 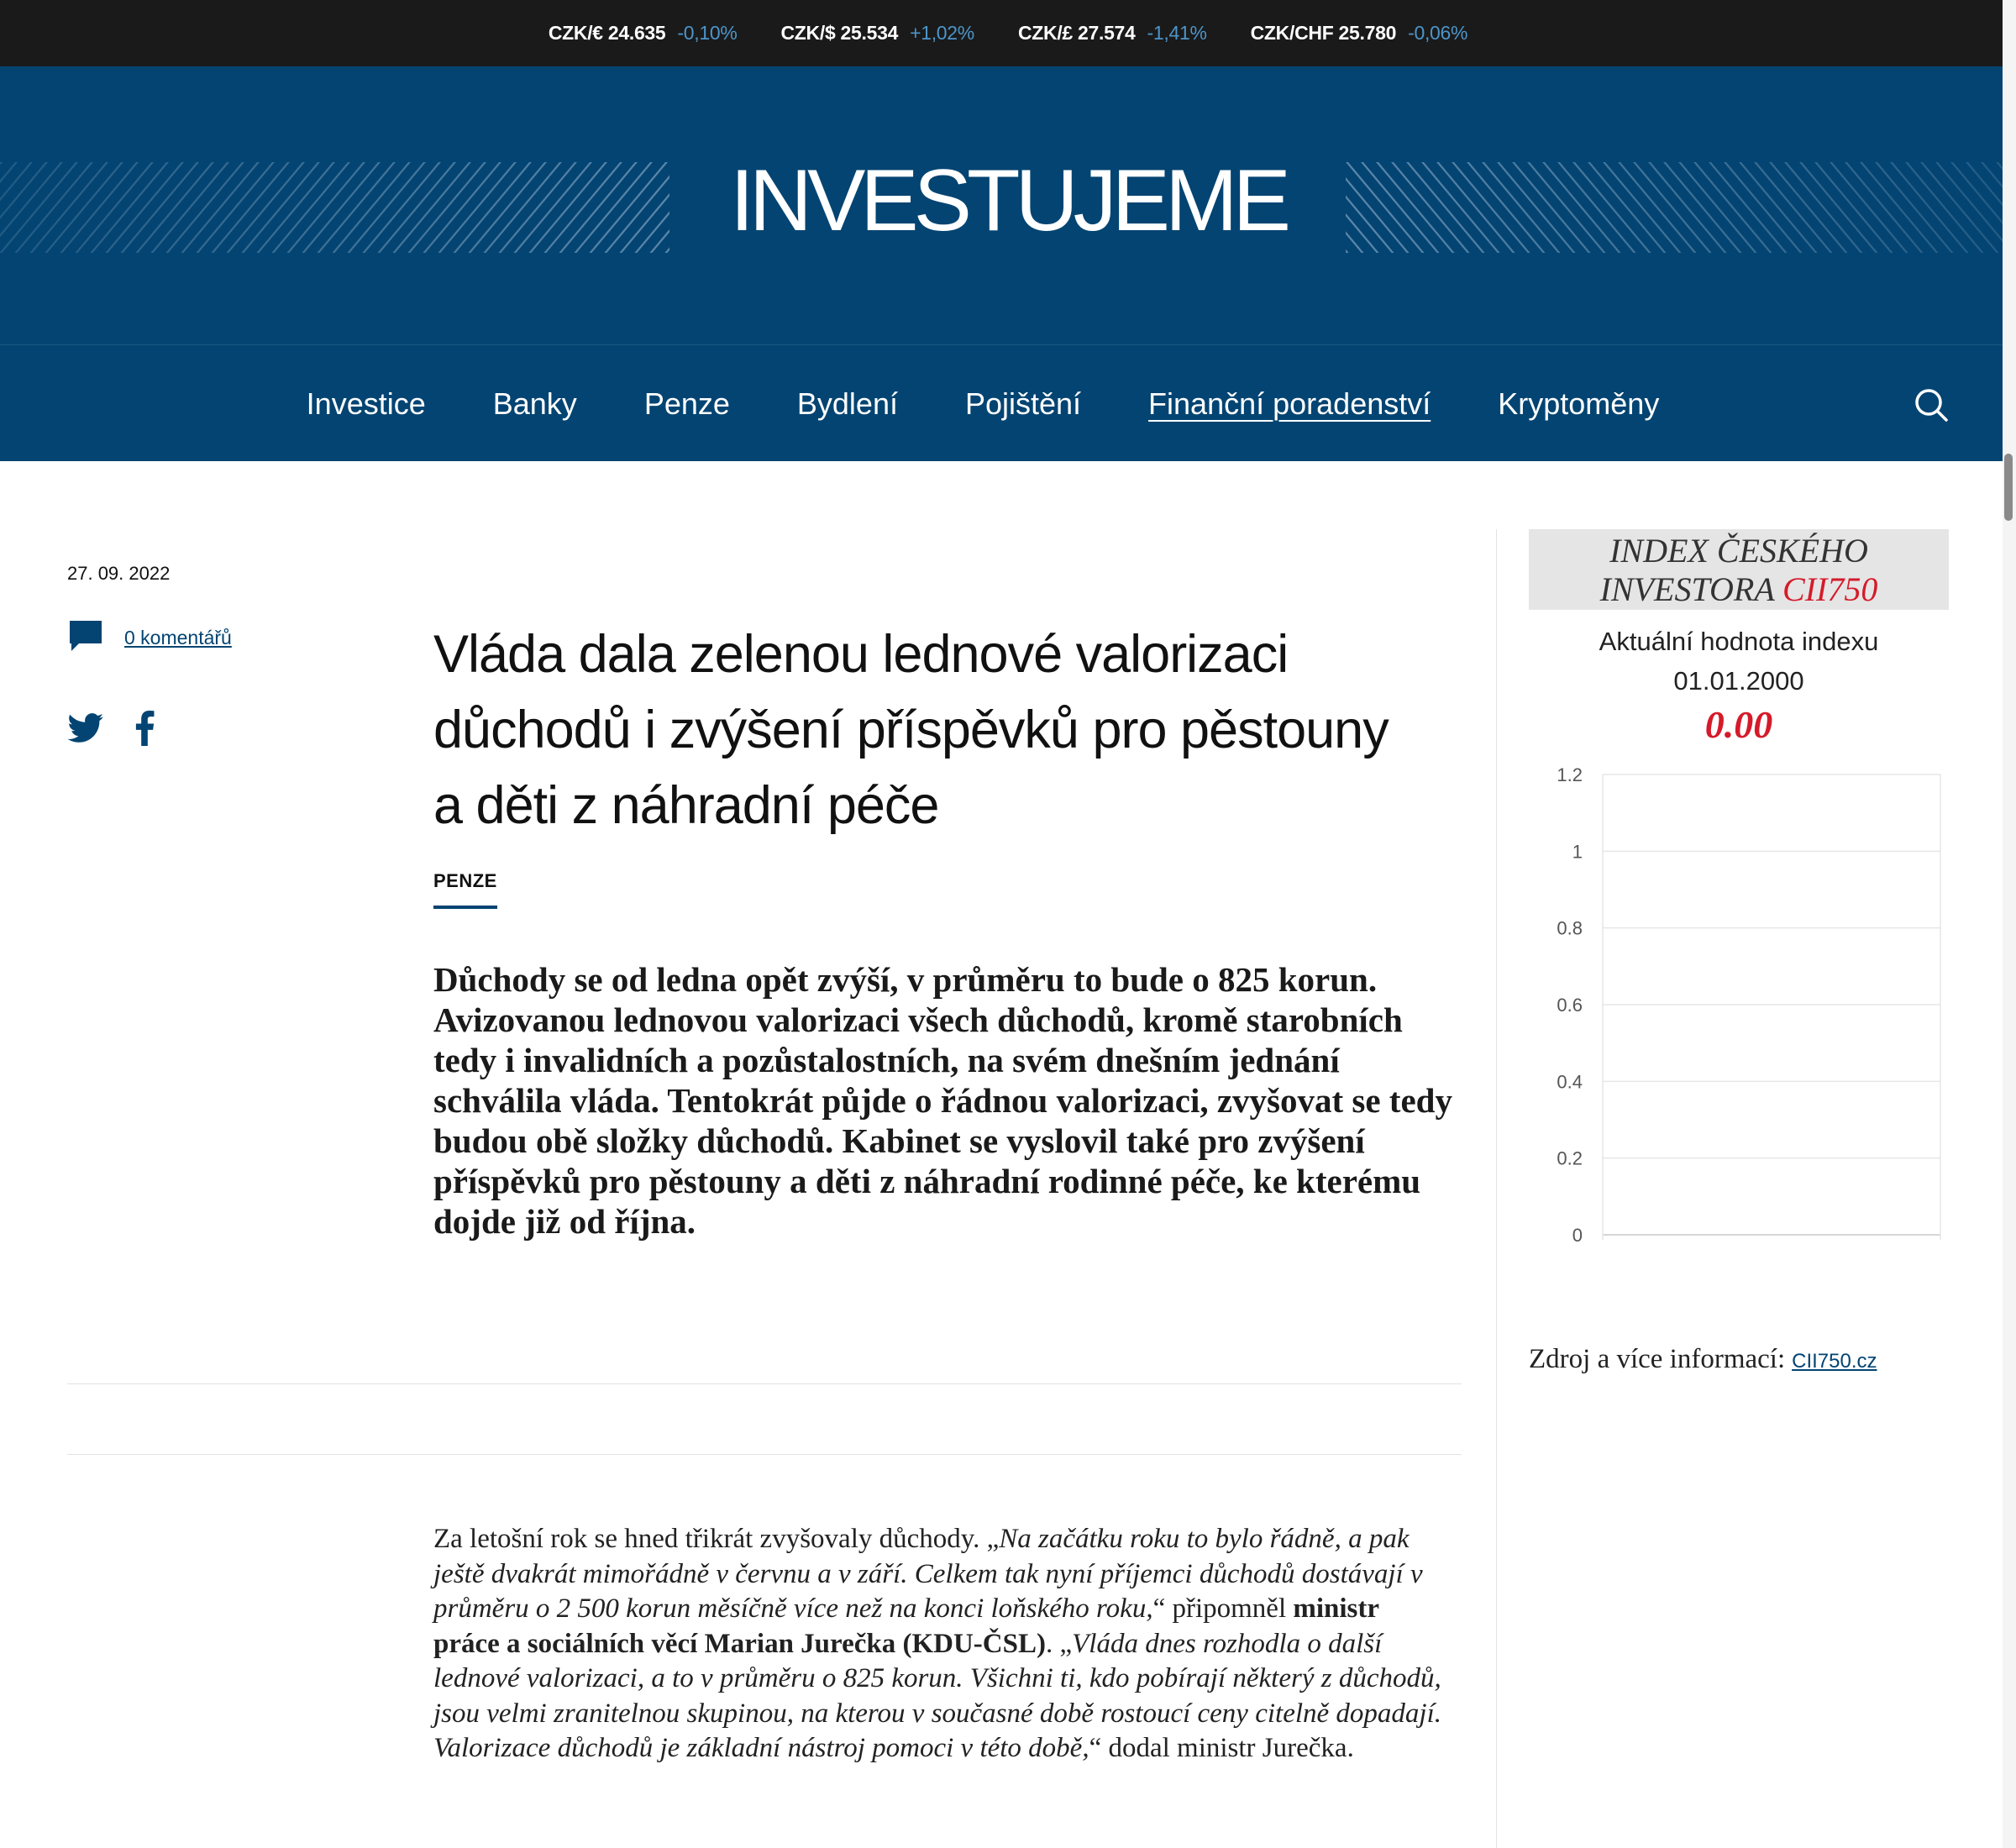 I want to click on ticker-item-gbp: CZK/£ 27.574 -1,41%, so click(x=1112, y=33).